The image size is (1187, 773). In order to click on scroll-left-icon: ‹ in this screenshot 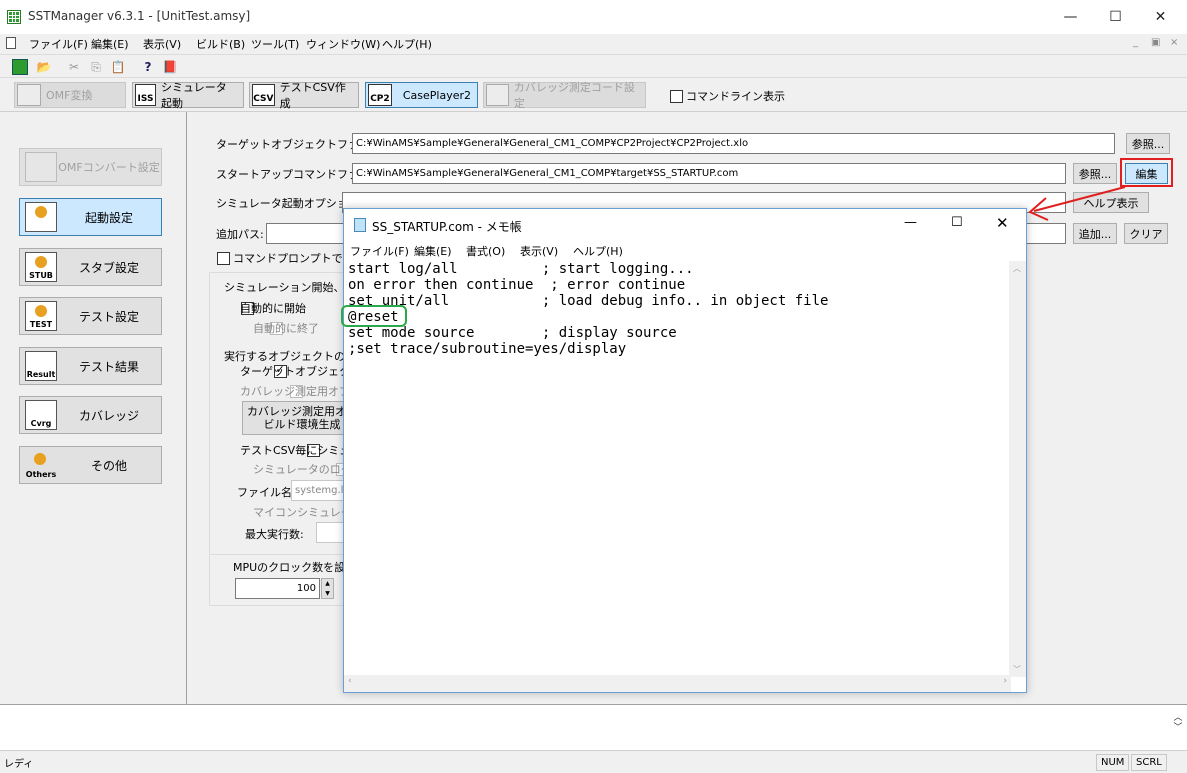, I will do `click(350, 681)`.